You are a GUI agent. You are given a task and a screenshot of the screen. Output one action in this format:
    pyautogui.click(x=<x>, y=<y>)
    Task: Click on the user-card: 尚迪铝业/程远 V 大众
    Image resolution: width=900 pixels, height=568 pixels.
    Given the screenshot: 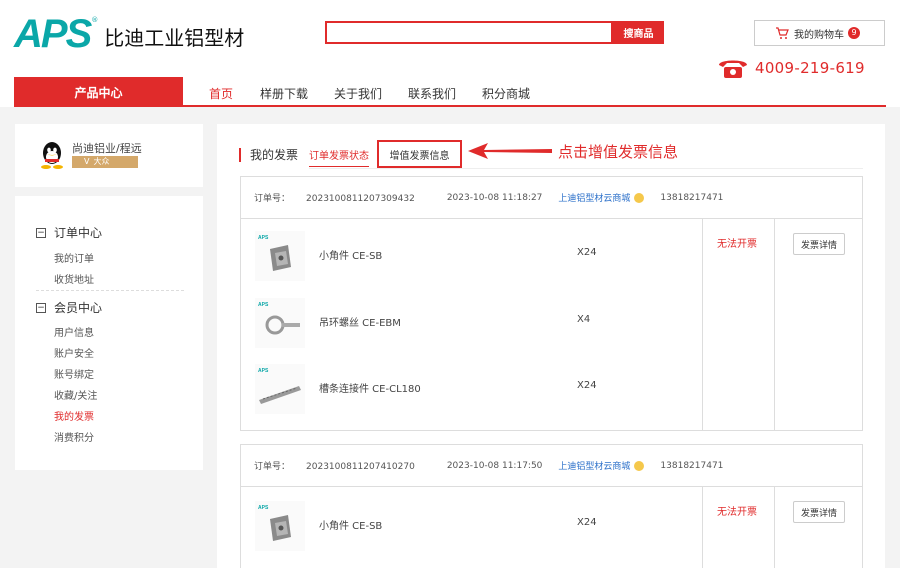 What is the action you would take?
    pyautogui.click(x=109, y=155)
    